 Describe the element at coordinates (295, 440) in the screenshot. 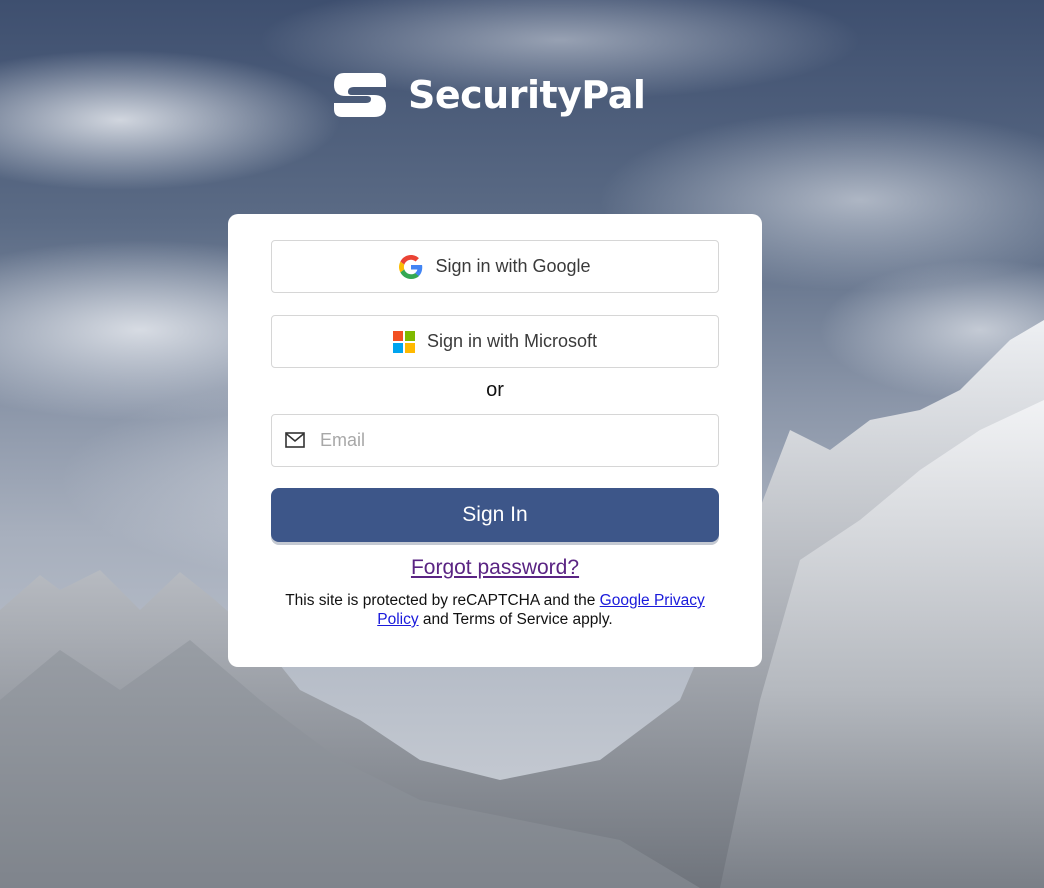

I see `mail-icon` at that location.